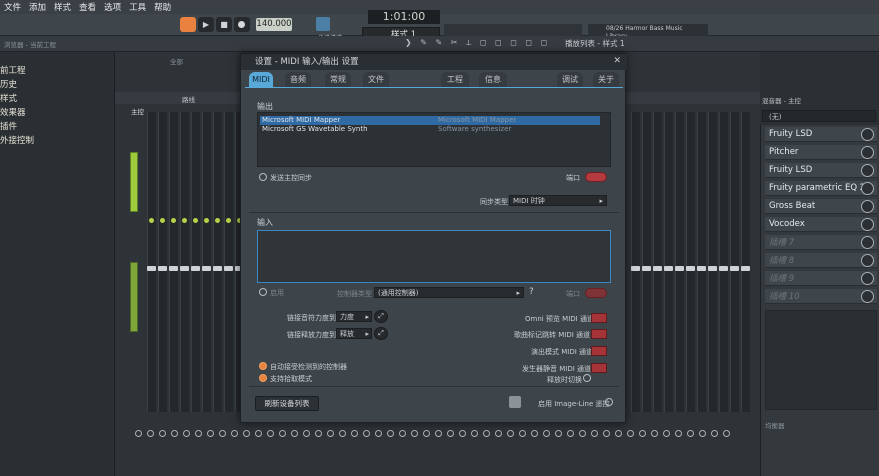 The width and height of the screenshot is (879, 476). What do you see at coordinates (13, 70) in the screenshot?
I see `browser-item-current-project: 前工程` at bounding box center [13, 70].